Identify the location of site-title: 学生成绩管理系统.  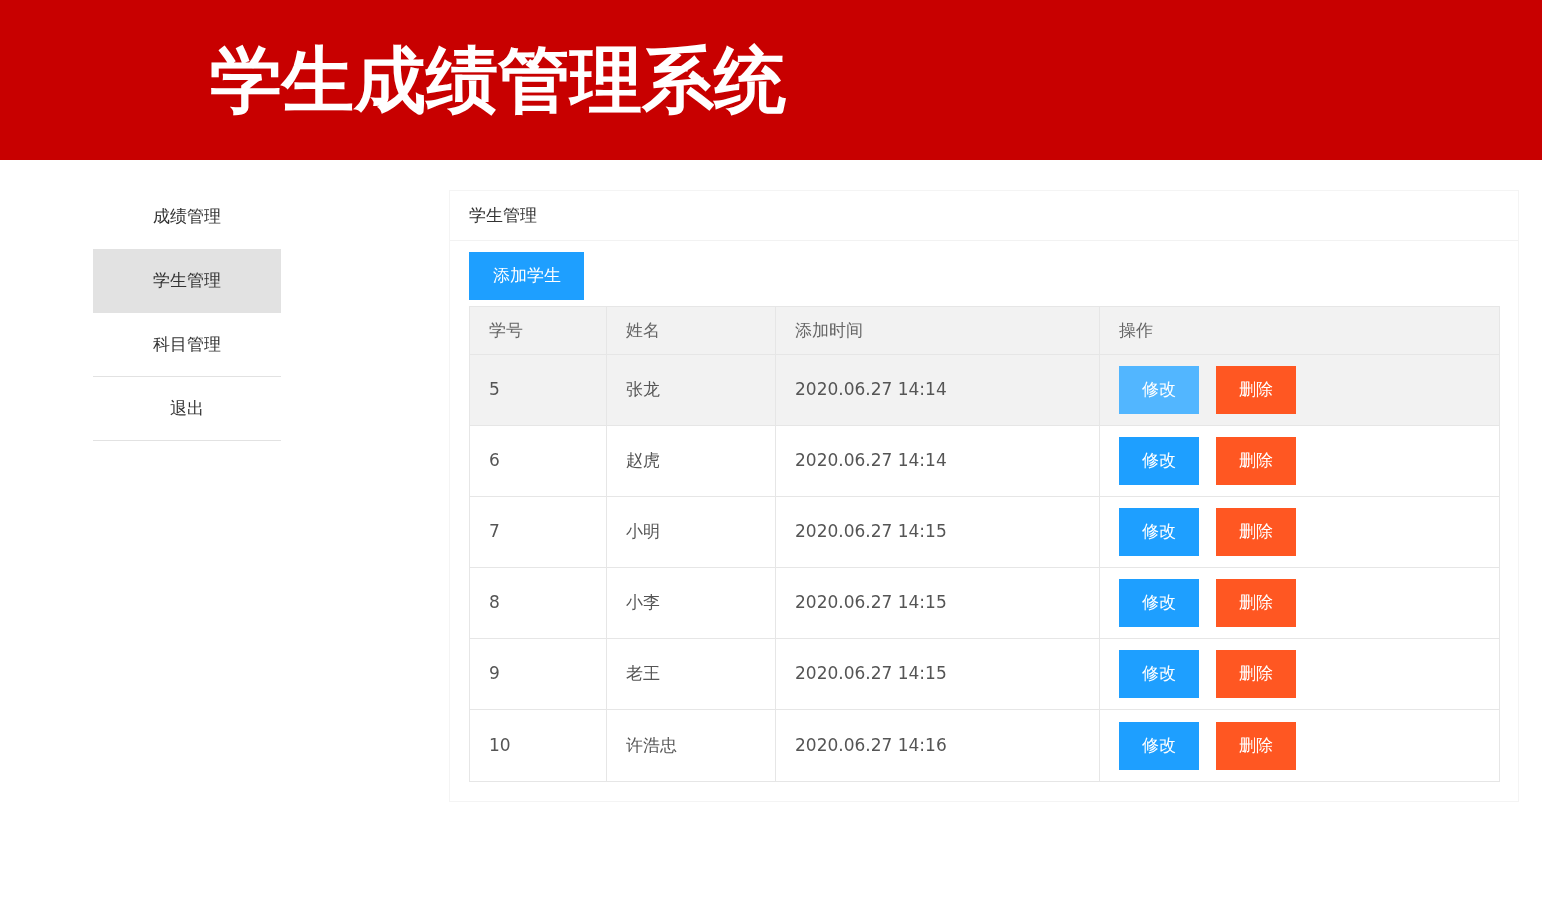
(498, 80).